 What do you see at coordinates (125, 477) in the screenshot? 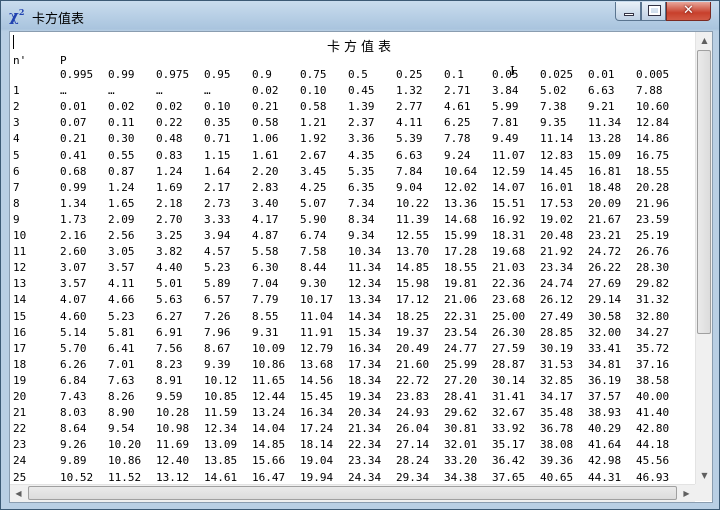
I see `chi-square-value-cell: 11.52` at bounding box center [125, 477].